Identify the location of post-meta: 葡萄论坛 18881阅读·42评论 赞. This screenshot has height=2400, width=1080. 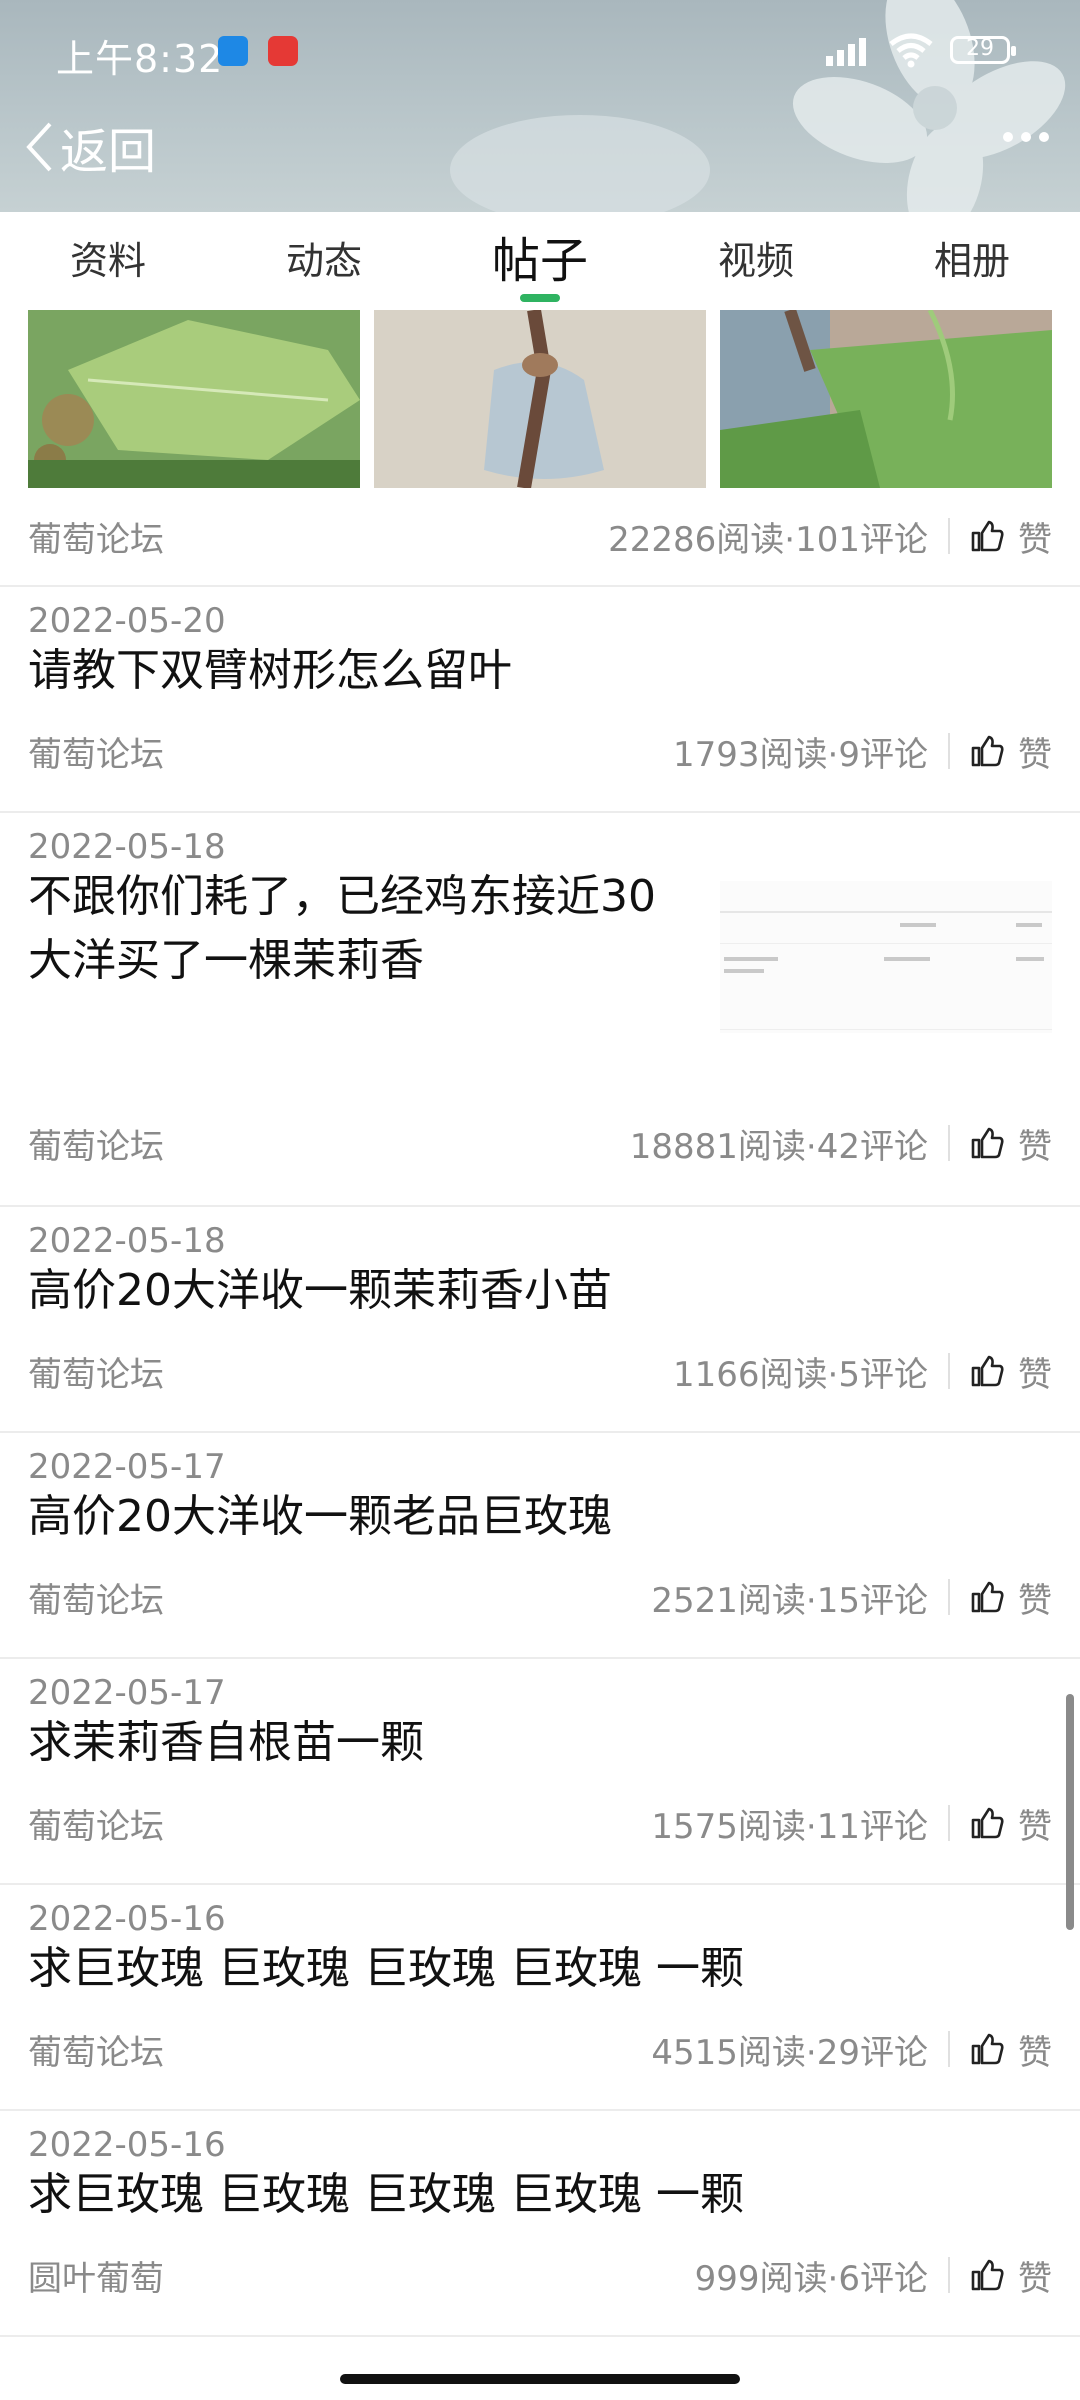
(540, 1143).